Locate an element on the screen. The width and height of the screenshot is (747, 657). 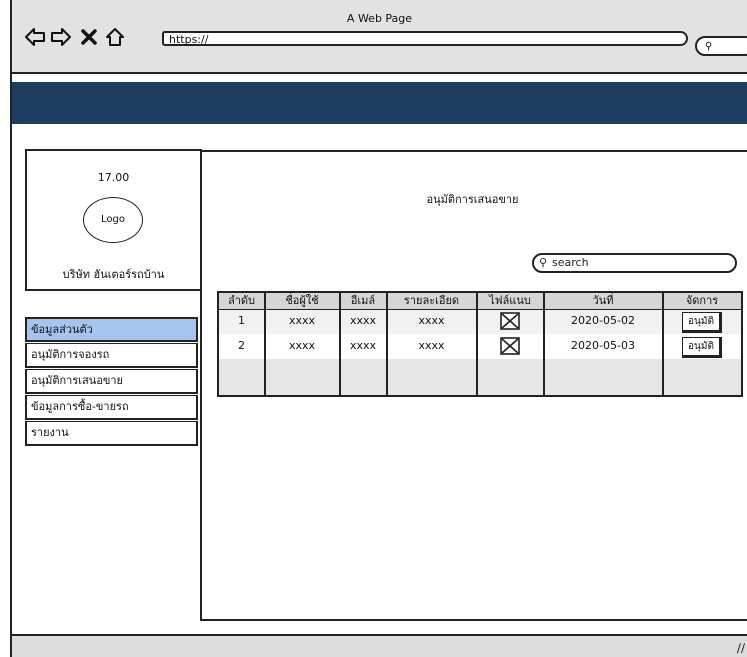
header-email: อีเมล์ is located at coordinates (363, 300).